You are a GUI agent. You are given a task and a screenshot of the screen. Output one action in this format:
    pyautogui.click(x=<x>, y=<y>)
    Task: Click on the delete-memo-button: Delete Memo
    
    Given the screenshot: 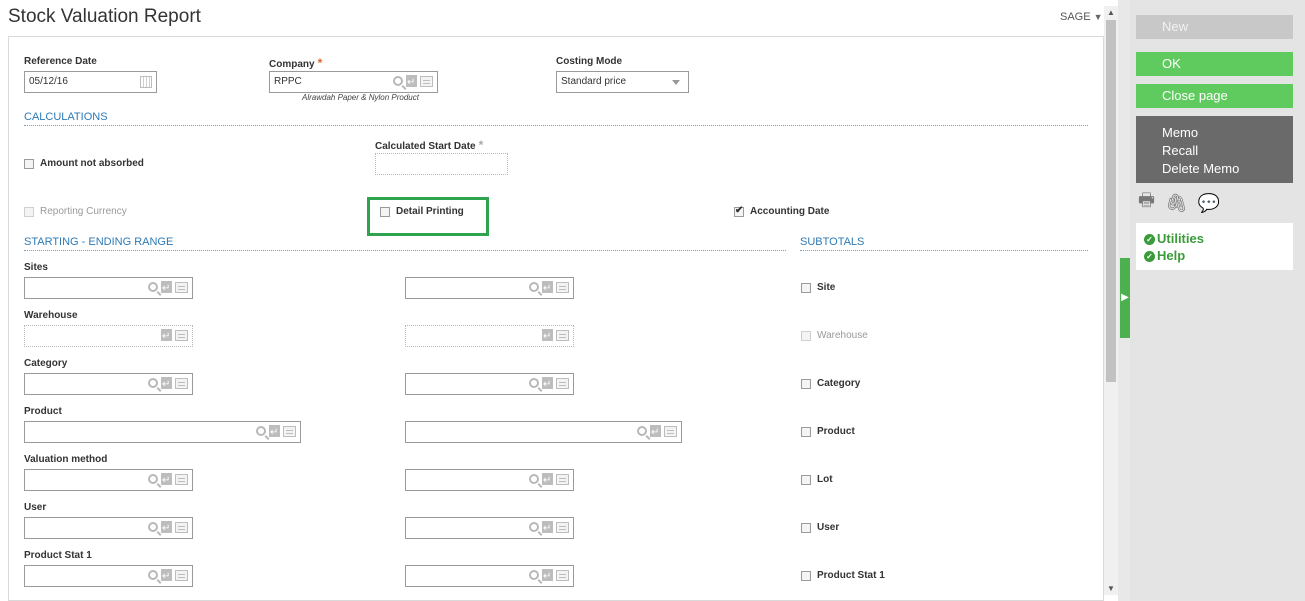 What is the action you would take?
    pyautogui.click(x=1227, y=169)
    